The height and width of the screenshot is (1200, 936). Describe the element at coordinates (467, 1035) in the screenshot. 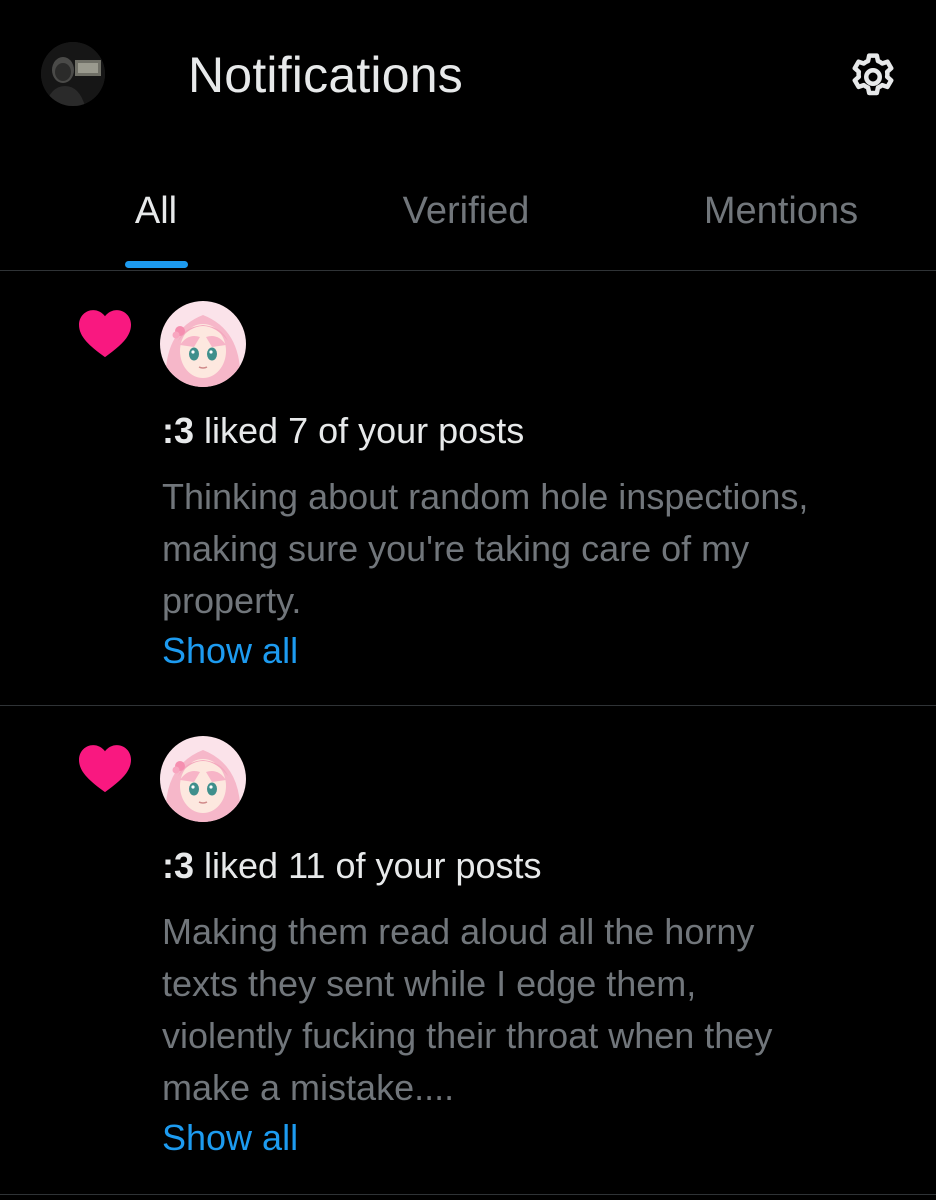

I see `post-preview-line: violently fucking their throat when they` at that location.